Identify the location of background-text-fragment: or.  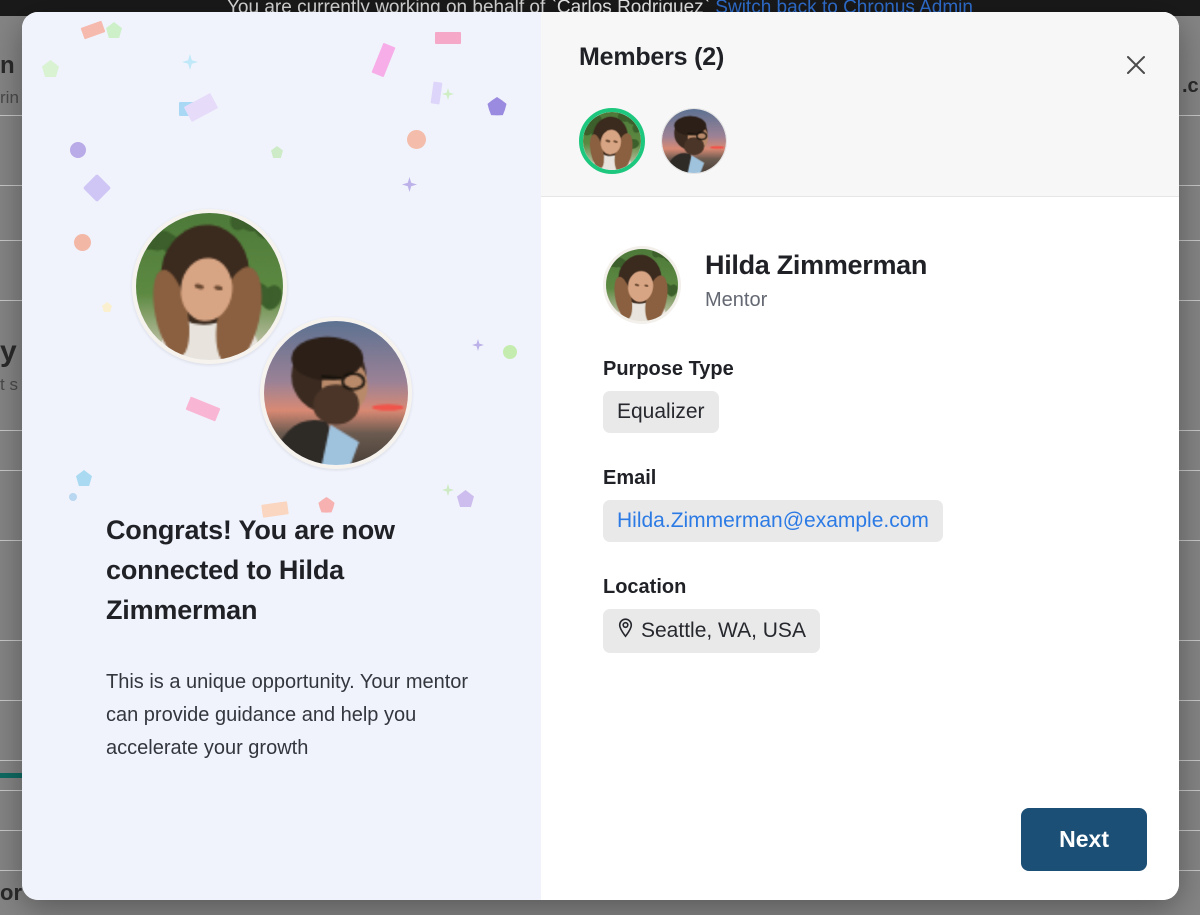
(11, 892).